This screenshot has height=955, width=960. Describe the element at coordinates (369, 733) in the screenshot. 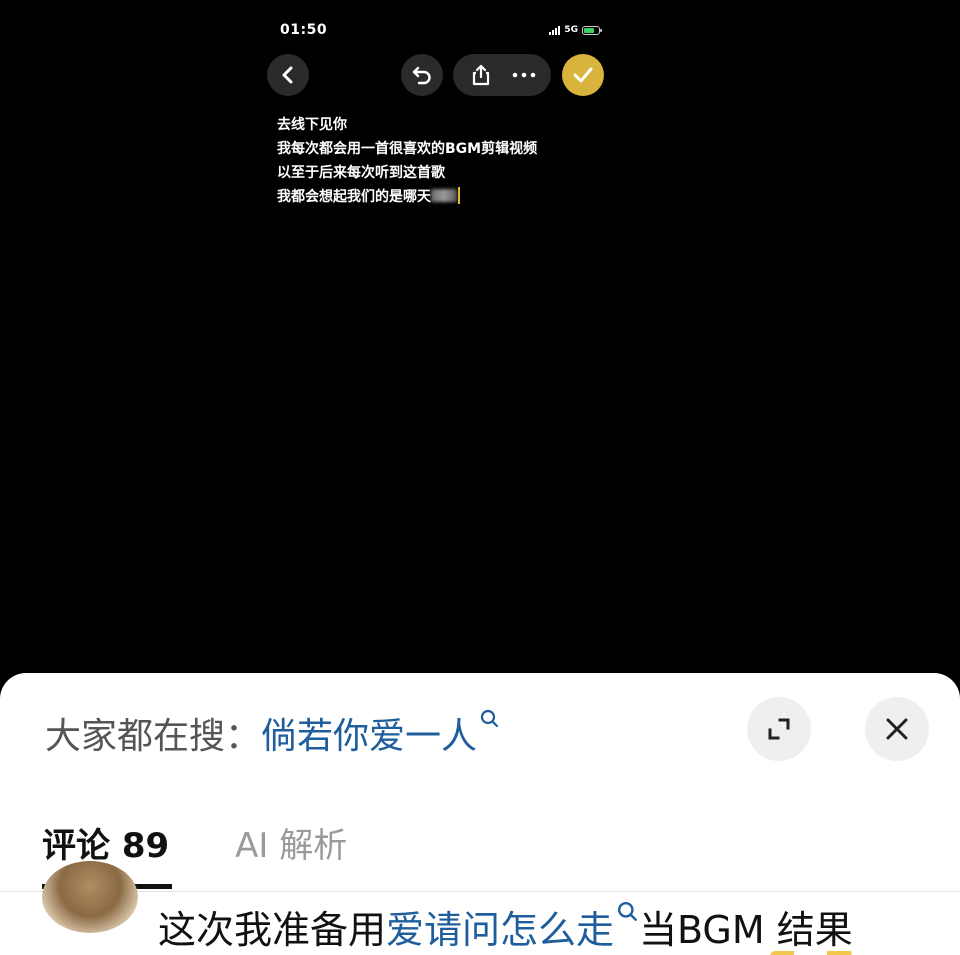

I see `trending-search-term: 倘若你爱一人` at that location.